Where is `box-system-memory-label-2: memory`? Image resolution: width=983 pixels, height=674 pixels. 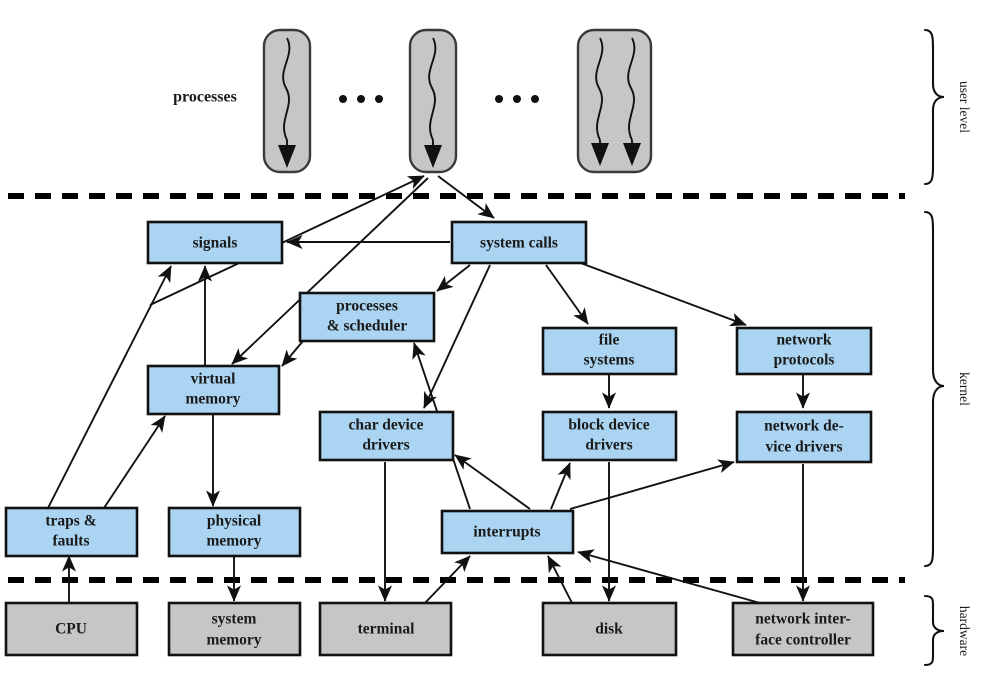 box-system-memory-label-2: memory is located at coordinates (233, 640).